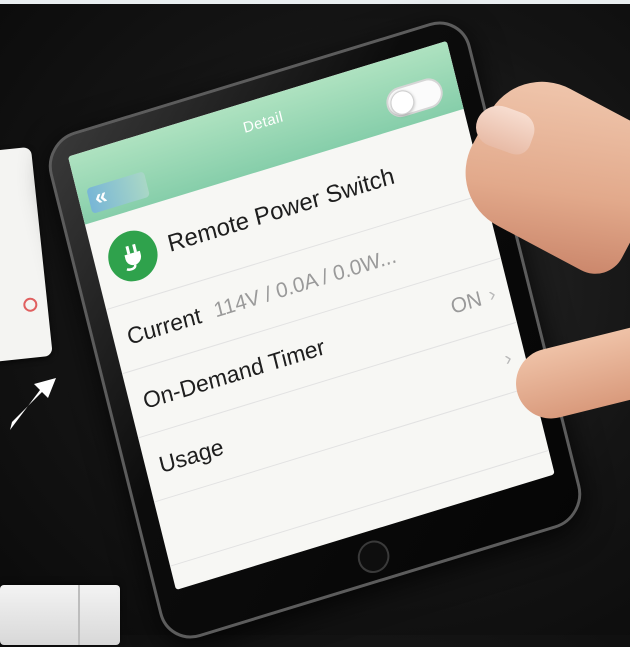  What do you see at coordinates (191, 456) in the screenshot?
I see `usage-label: Usage` at bounding box center [191, 456].